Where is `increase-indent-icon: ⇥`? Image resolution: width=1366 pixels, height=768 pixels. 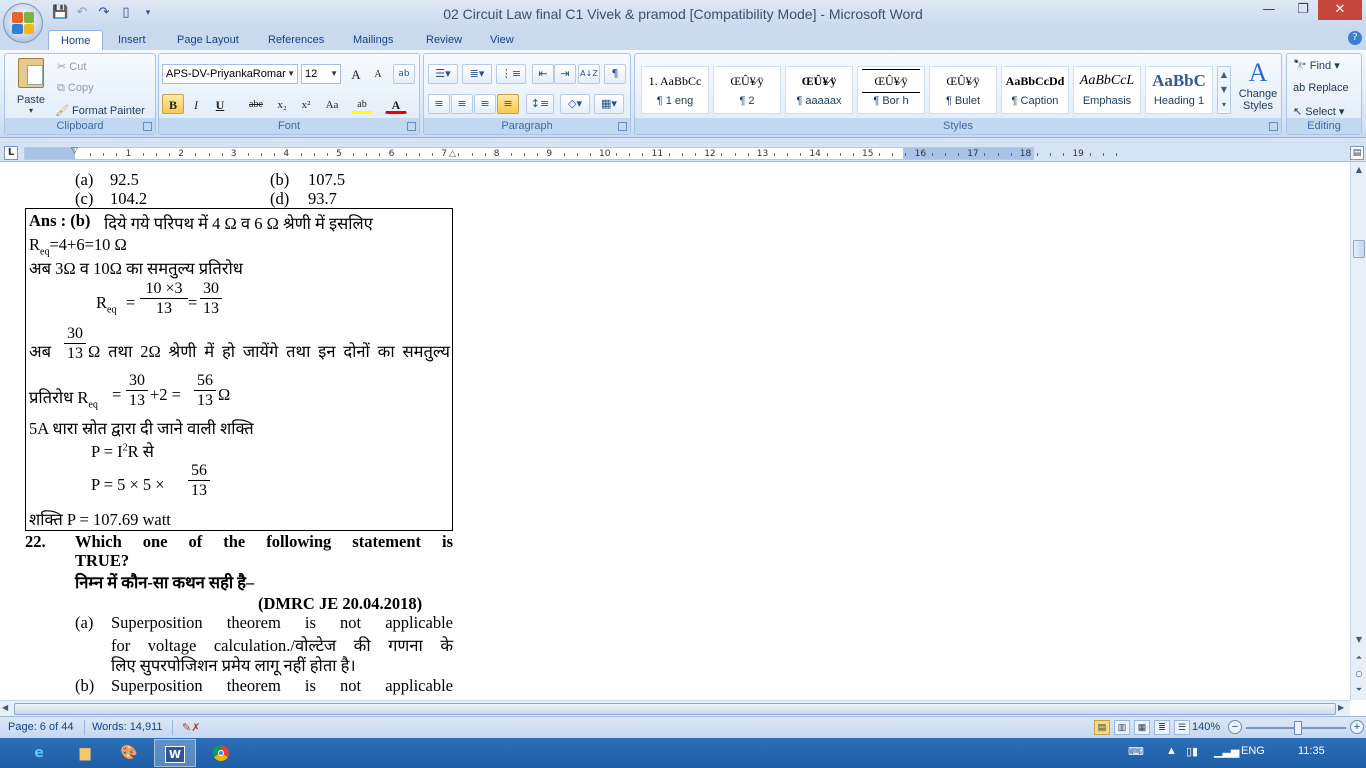 increase-indent-icon: ⇥ is located at coordinates (565, 74).